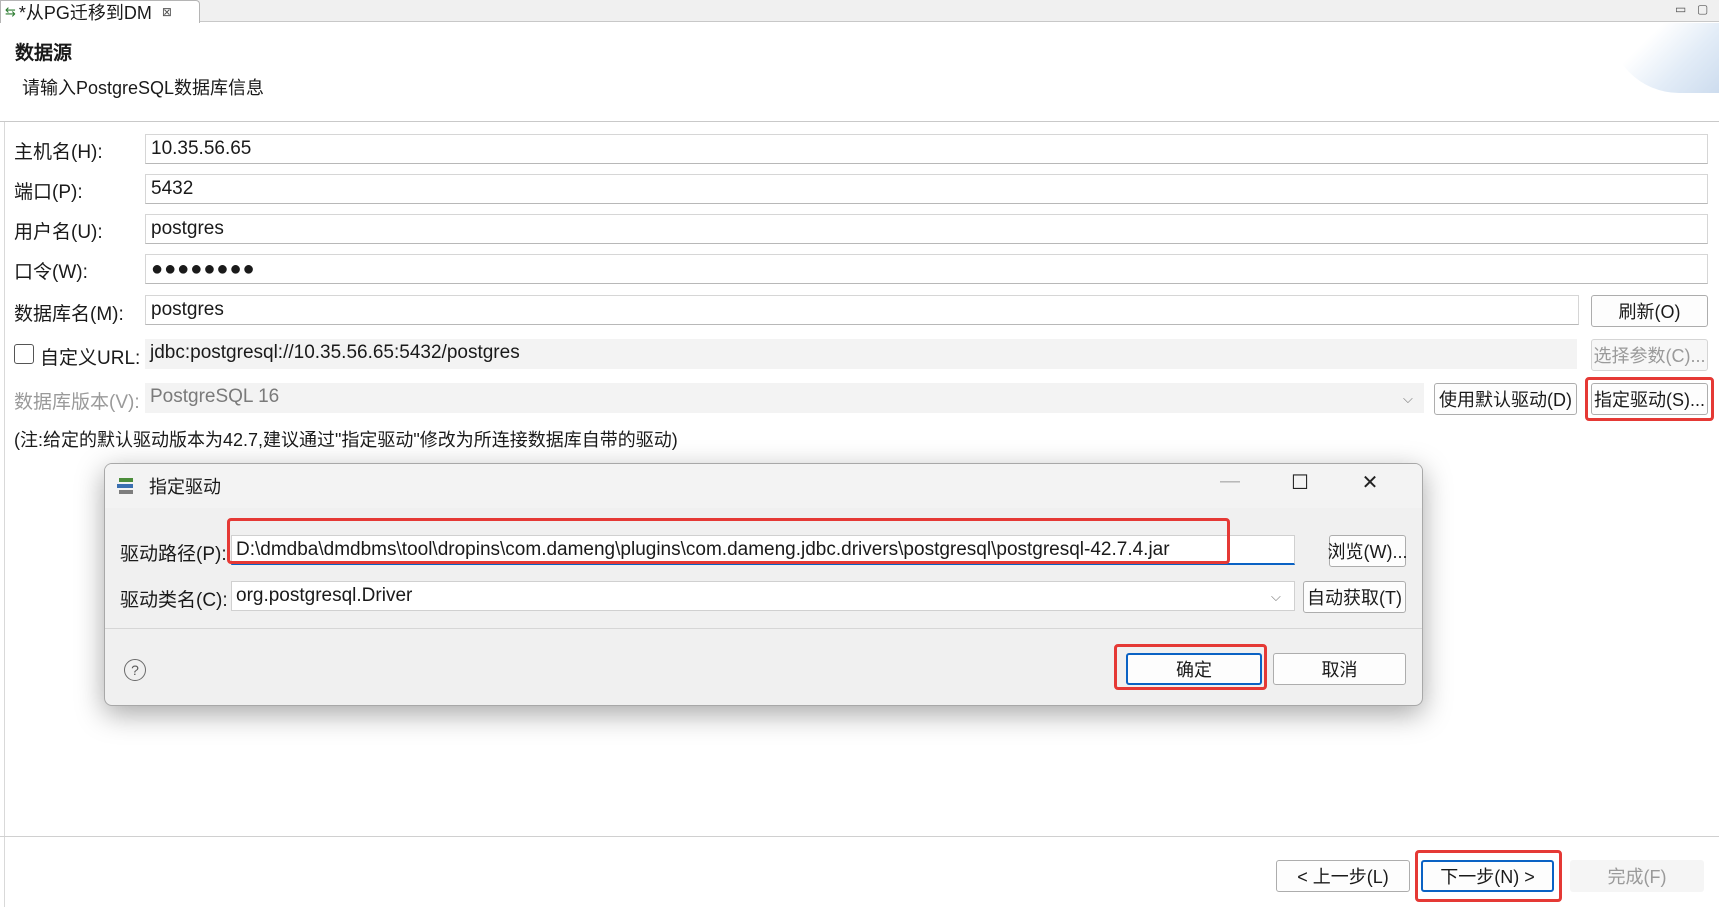 The height and width of the screenshot is (907, 1719). Describe the element at coordinates (1230, 481) in the screenshot. I see `dialog-minimize-icon: —` at that location.